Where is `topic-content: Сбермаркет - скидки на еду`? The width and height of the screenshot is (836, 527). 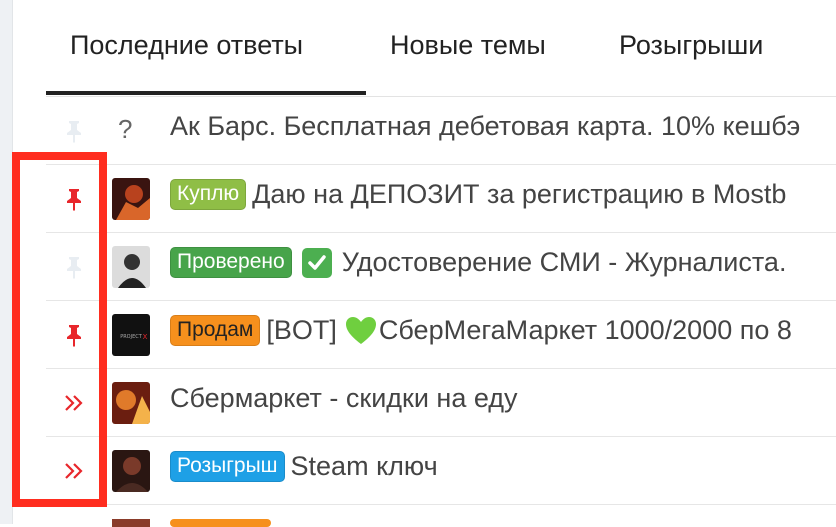 topic-content: Сбермаркет - скидки на еду is located at coordinates (344, 398).